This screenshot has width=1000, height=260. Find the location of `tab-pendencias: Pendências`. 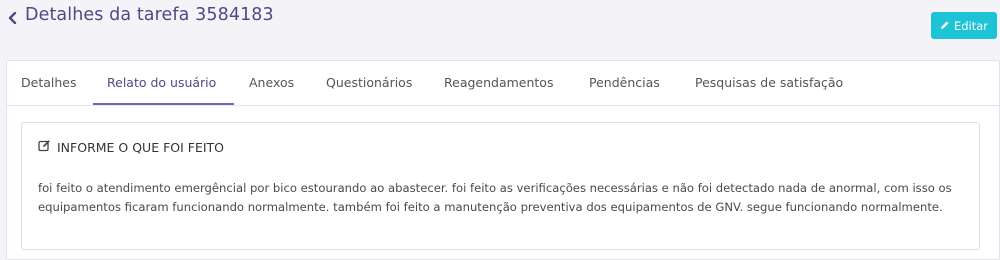

tab-pendencias: Pendências is located at coordinates (624, 82).